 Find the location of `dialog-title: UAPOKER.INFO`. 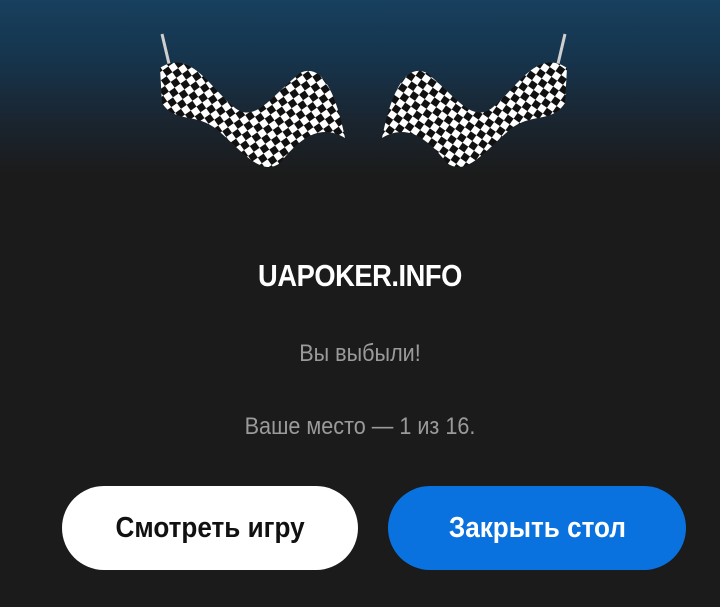

dialog-title: UAPOKER.INFO is located at coordinates (360, 275).